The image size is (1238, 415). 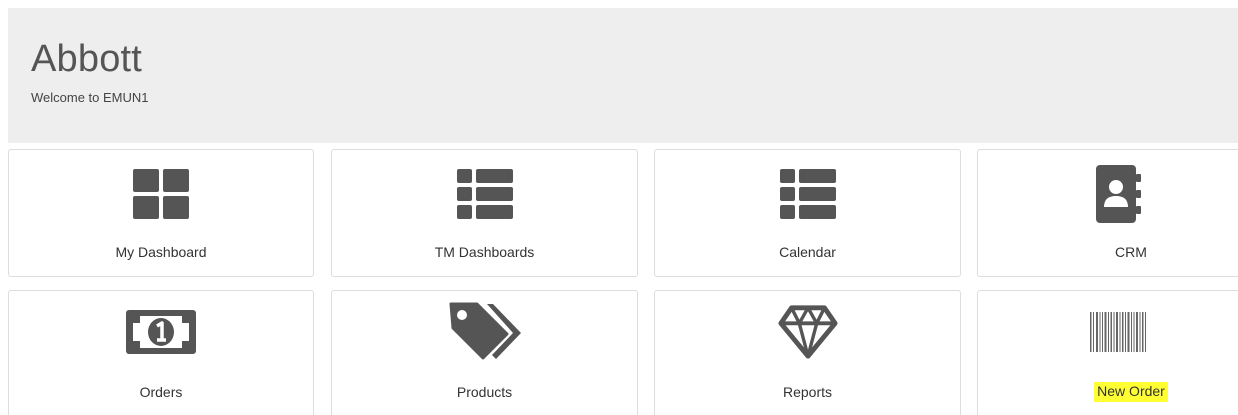 I want to click on tile-orders: Orders, so click(x=161, y=352).